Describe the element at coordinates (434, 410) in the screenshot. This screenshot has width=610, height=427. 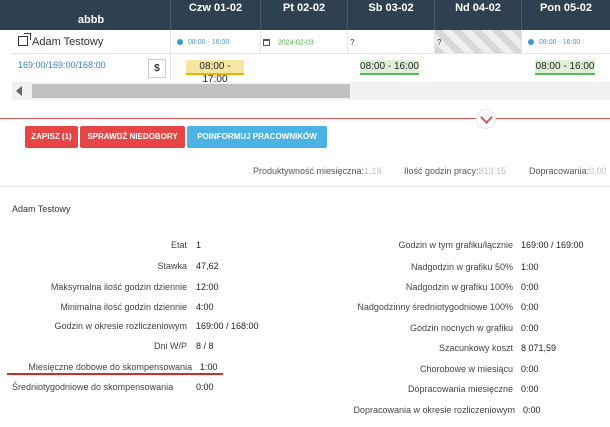
I see `detail-label: Dopracowania w okresie rozliczeniowym` at that location.